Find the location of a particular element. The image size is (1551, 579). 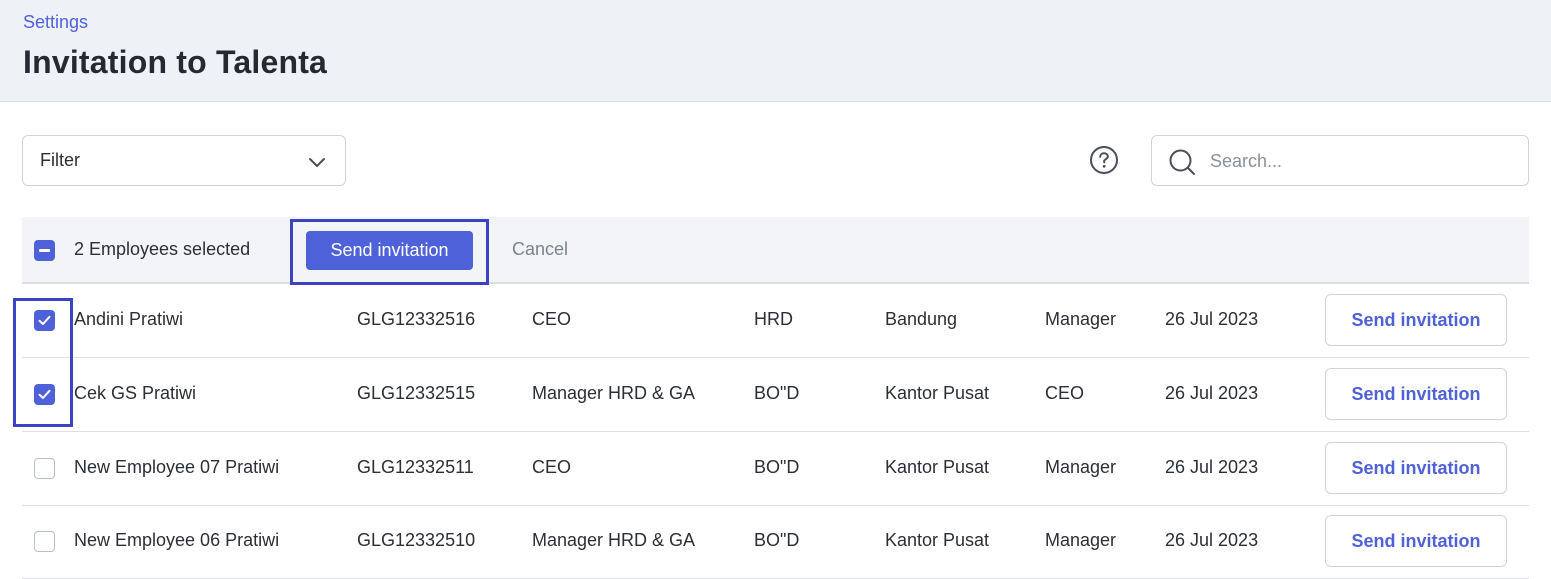

help-icon is located at coordinates (1104, 160).